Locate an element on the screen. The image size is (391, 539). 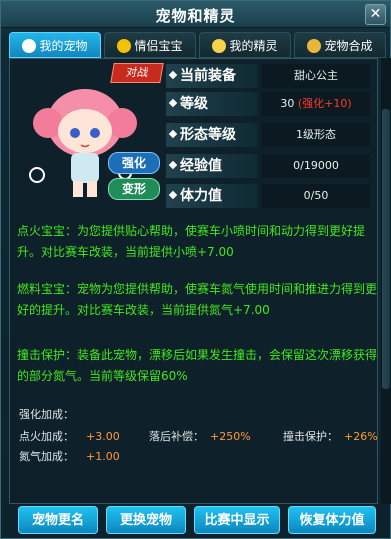
bonus-nitro: 氮气加成： +1.00 is located at coordinates (69, 456).